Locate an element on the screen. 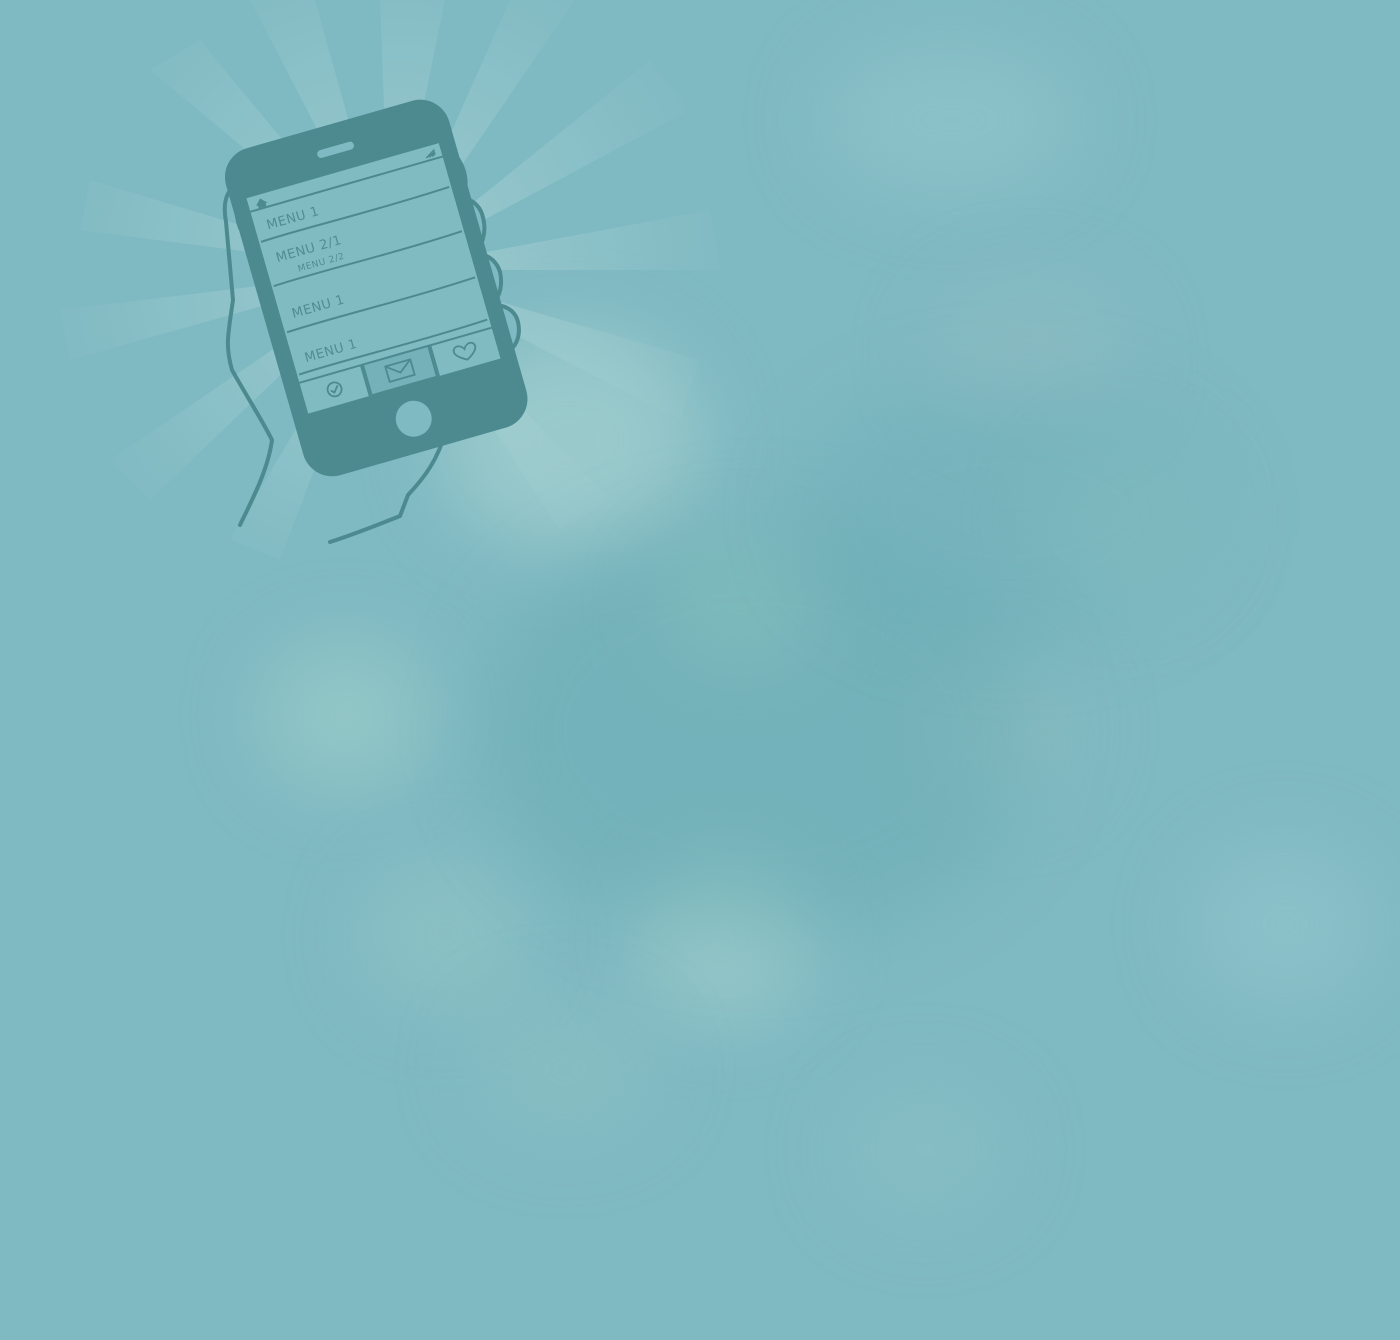 This screenshot has width=1400, height=1340. phone-illustration: MENU 1 MENU 2/1 MENU 2/2 MENU 1 MENU 1 is located at coordinates (375, 321).